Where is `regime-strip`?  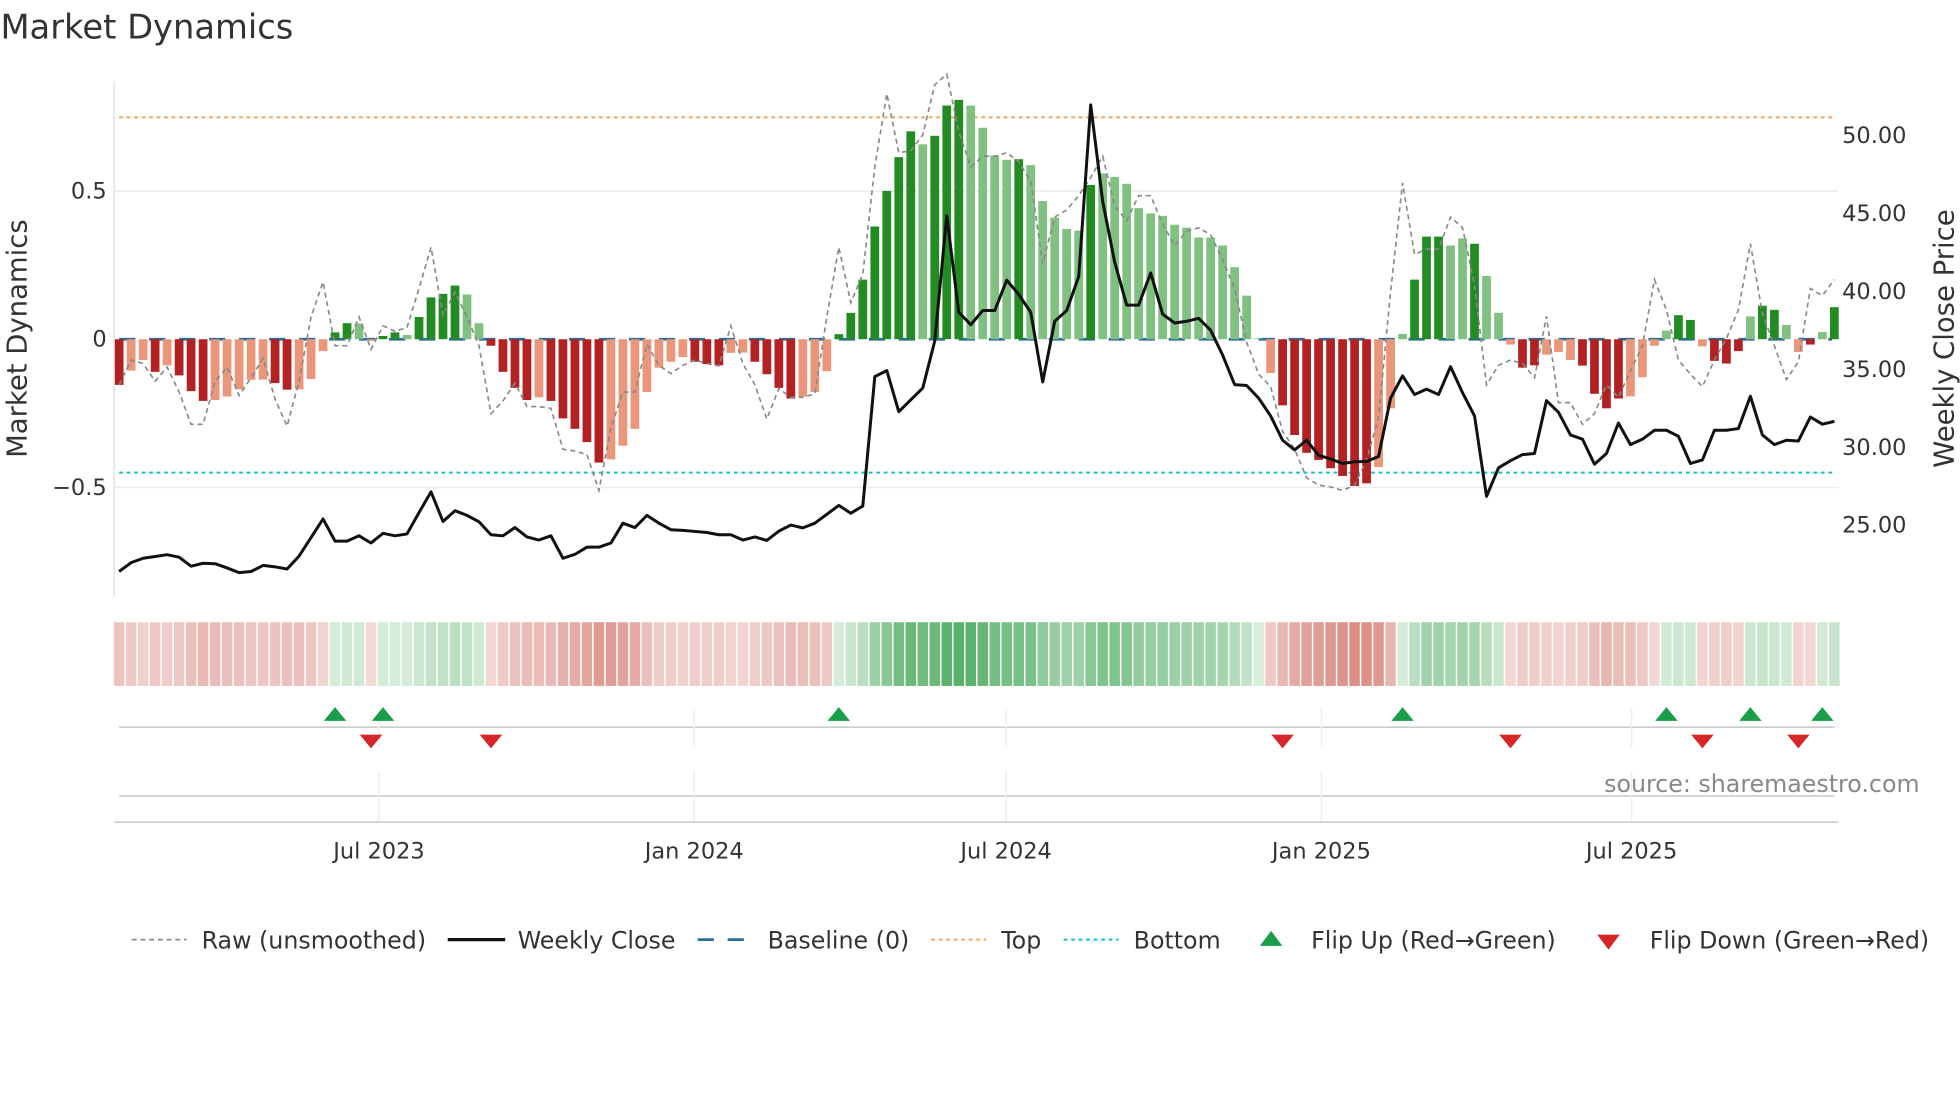 regime-strip is located at coordinates (976, 654).